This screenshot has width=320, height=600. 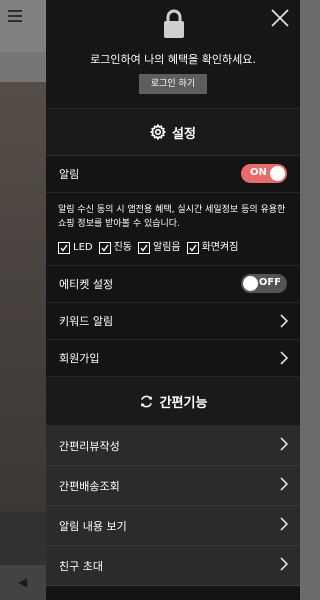 I want to click on keyword-alarm-label: 키워드 알림, so click(x=86, y=321).